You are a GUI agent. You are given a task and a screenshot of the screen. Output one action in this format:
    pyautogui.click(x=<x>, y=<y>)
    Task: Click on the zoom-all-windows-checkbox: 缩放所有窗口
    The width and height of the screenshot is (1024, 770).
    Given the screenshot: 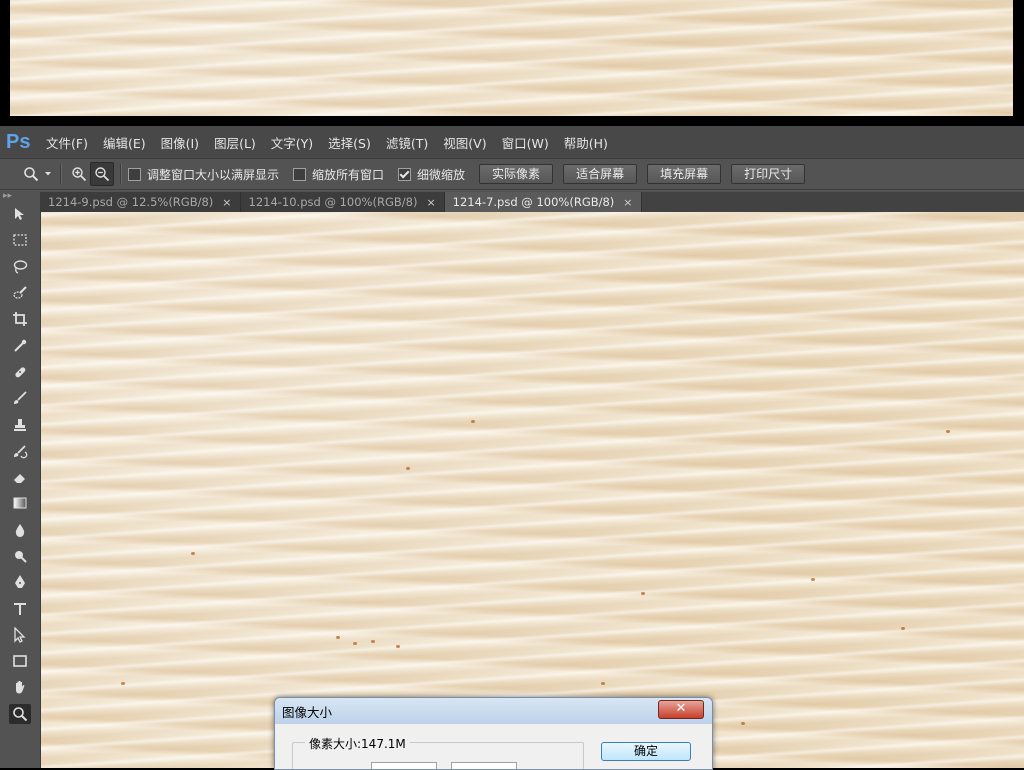 What is the action you would take?
    pyautogui.click(x=338, y=174)
    